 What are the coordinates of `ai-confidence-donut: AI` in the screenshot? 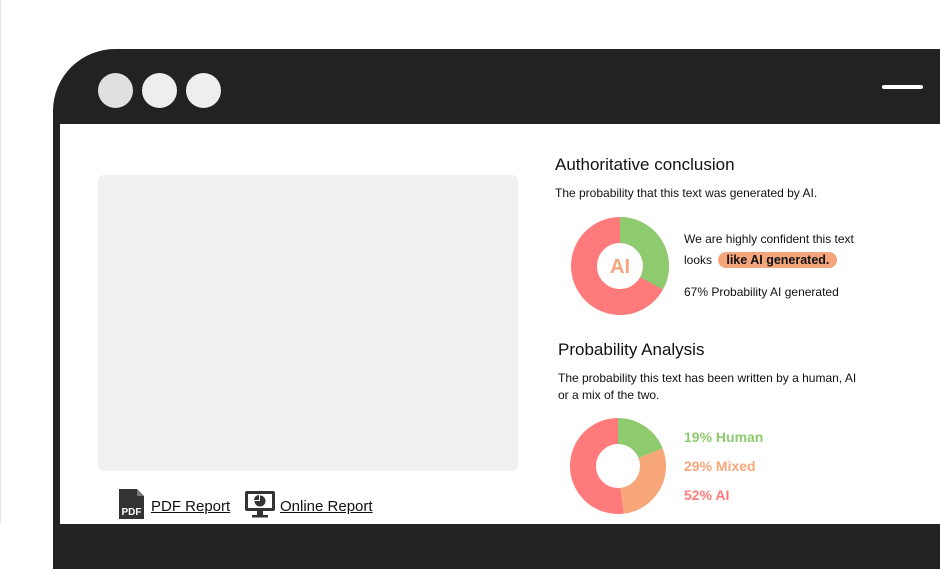 It's located at (620, 266).